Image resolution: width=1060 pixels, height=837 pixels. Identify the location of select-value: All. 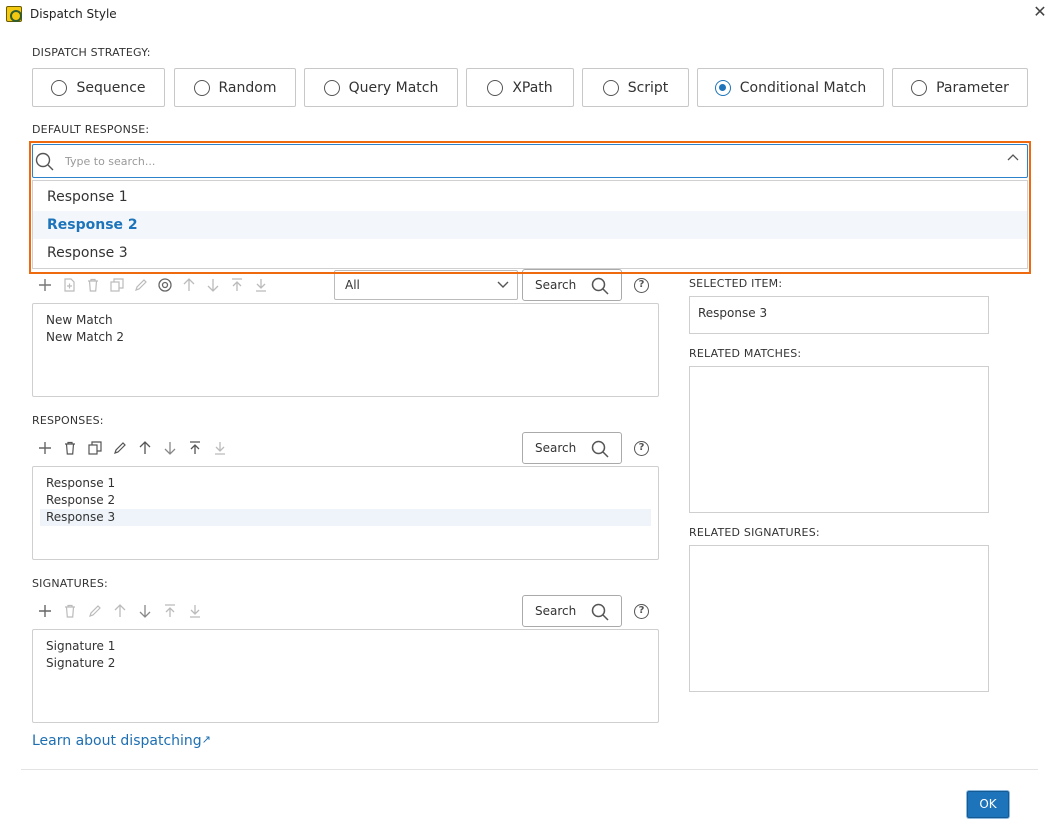
(352, 285).